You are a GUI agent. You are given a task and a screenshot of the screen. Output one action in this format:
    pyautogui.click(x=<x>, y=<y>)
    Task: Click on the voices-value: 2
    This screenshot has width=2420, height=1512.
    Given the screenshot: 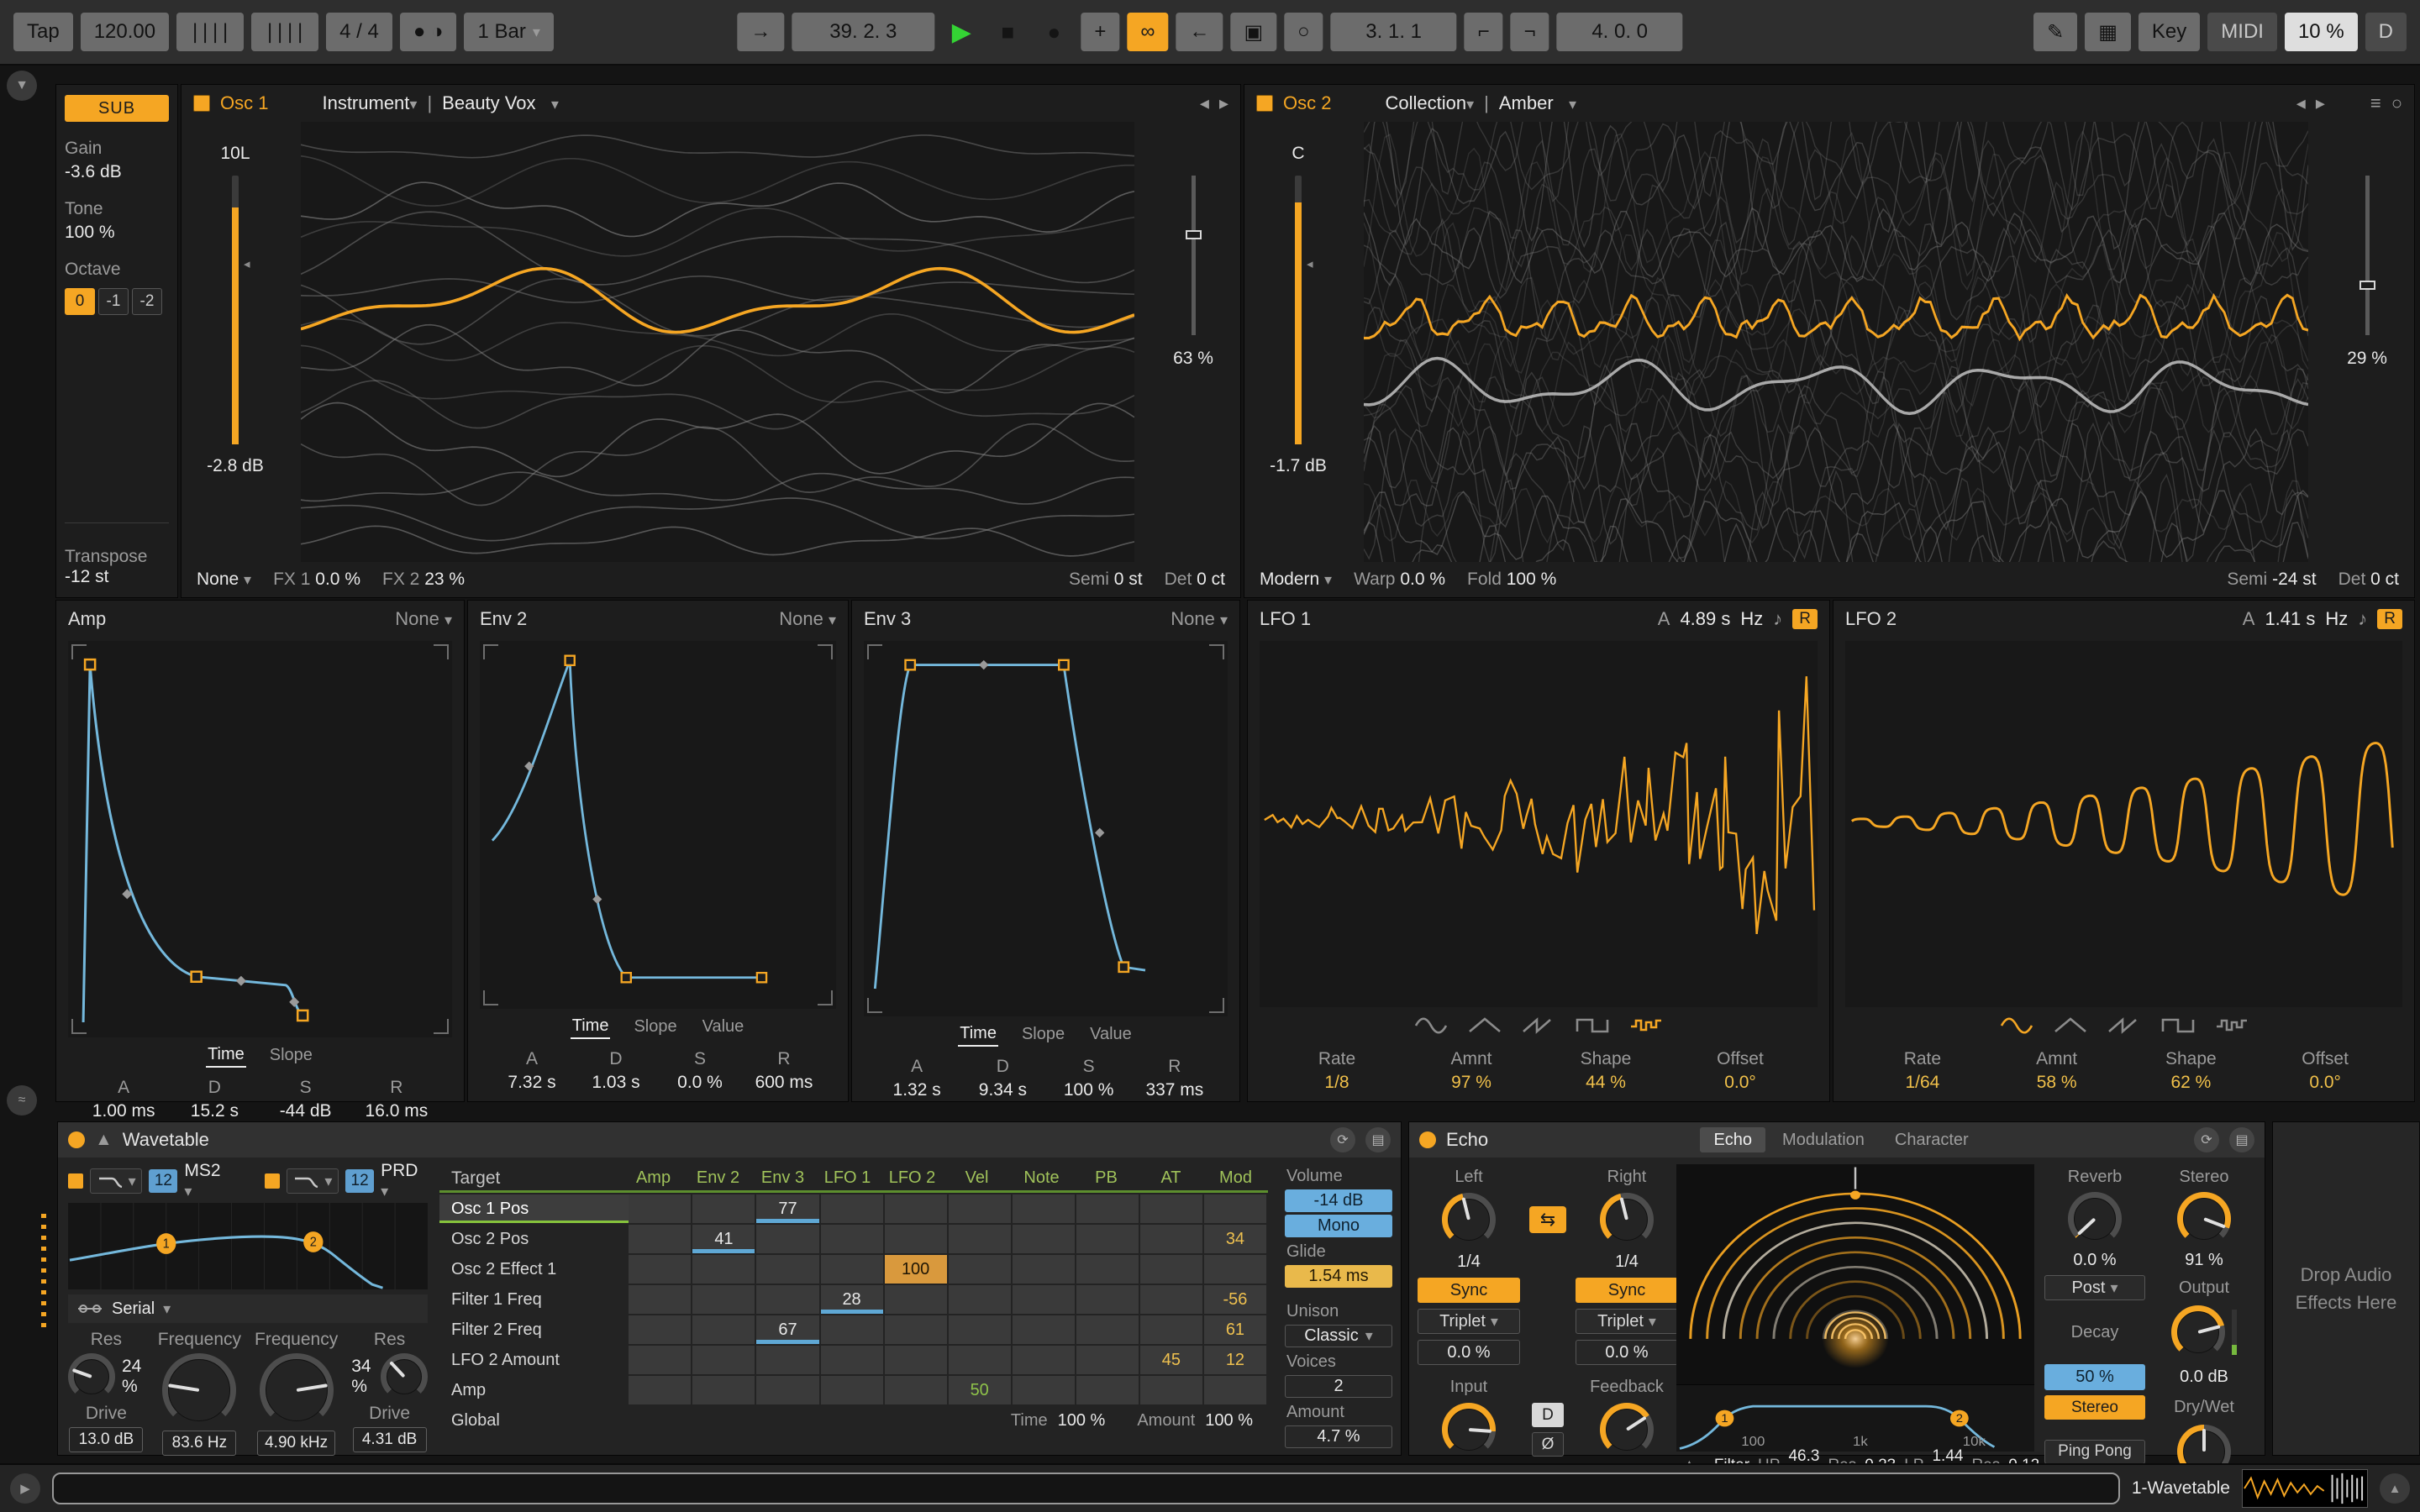 What is the action you would take?
    pyautogui.click(x=1338, y=1387)
    